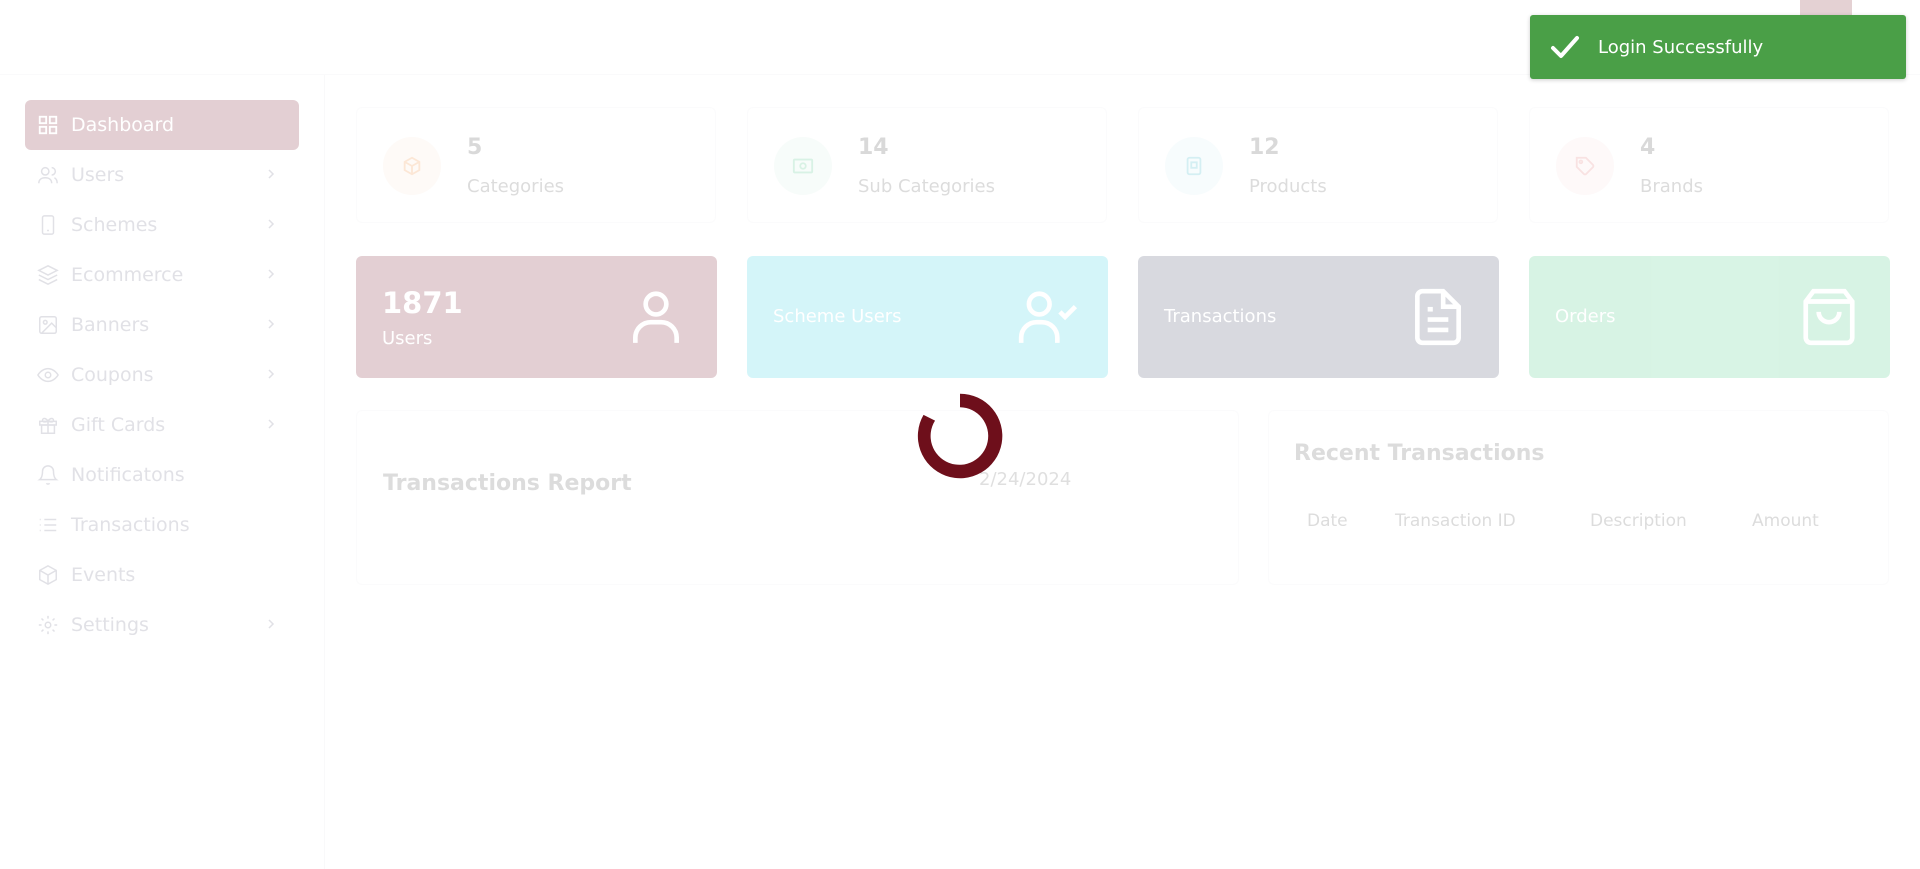 This screenshot has width=1920, height=869. I want to click on sidebar-item-notifications: Notificatons, so click(162, 475).